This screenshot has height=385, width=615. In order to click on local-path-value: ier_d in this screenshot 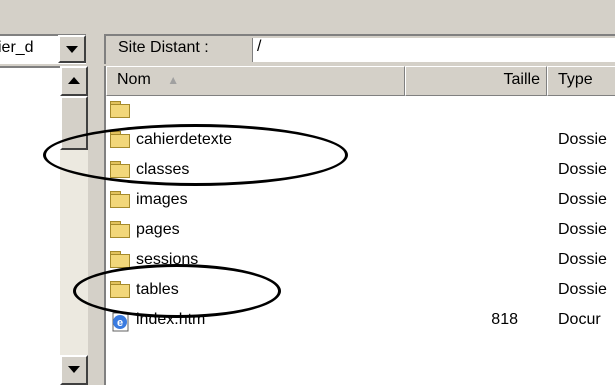, I will do `click(17, 47)`.